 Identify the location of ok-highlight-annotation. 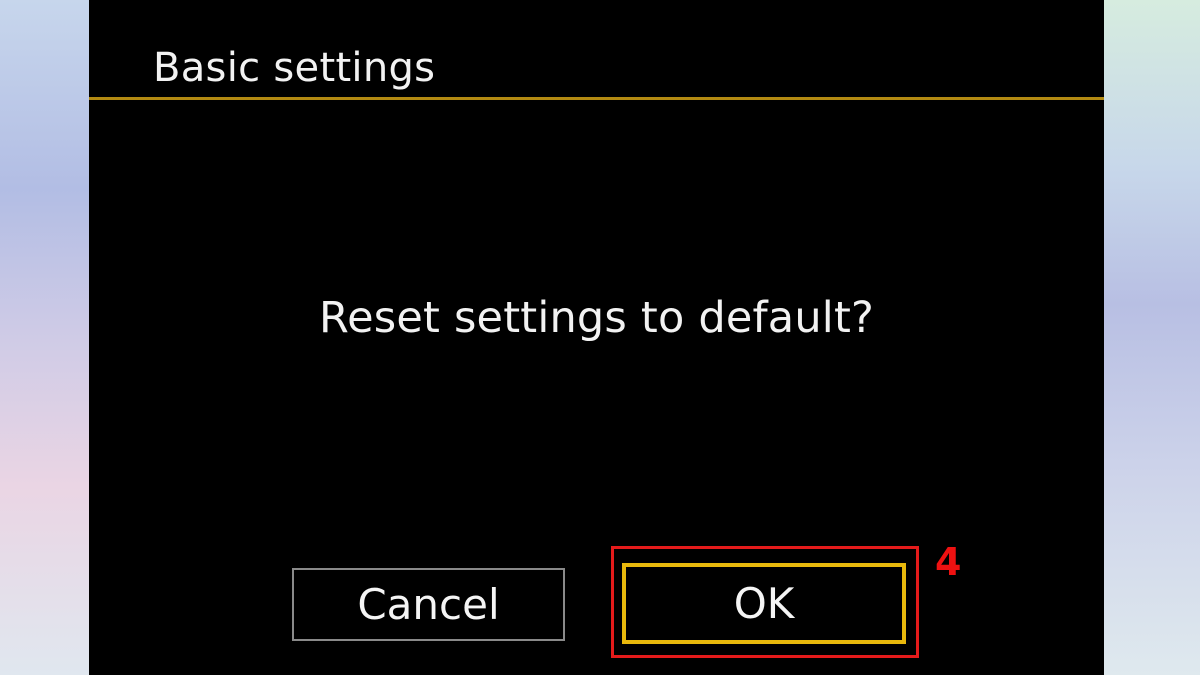
(765, 602).